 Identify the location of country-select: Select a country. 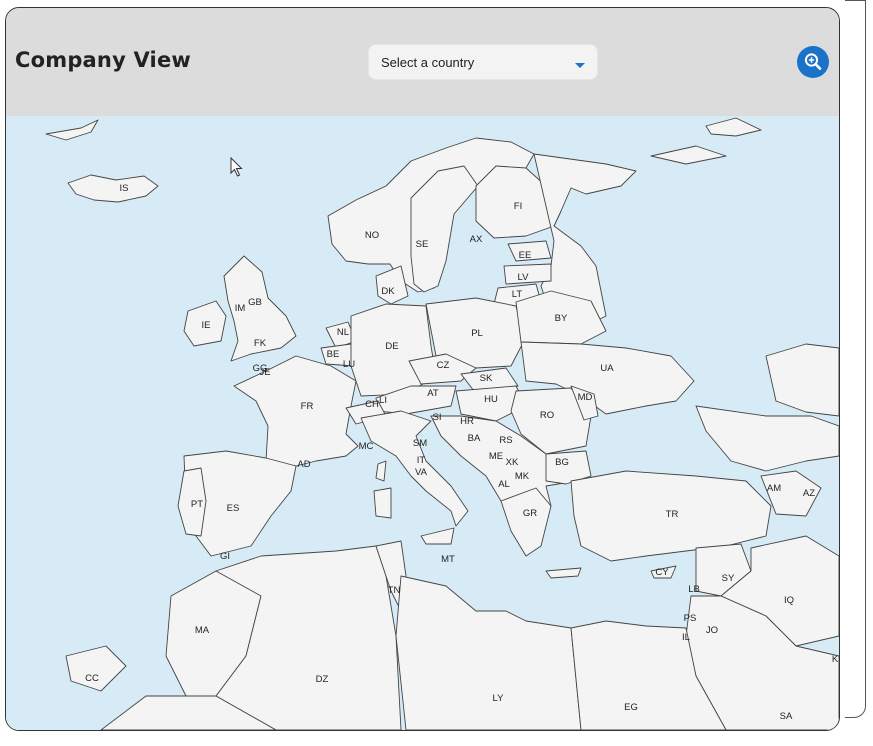
(483, 62).